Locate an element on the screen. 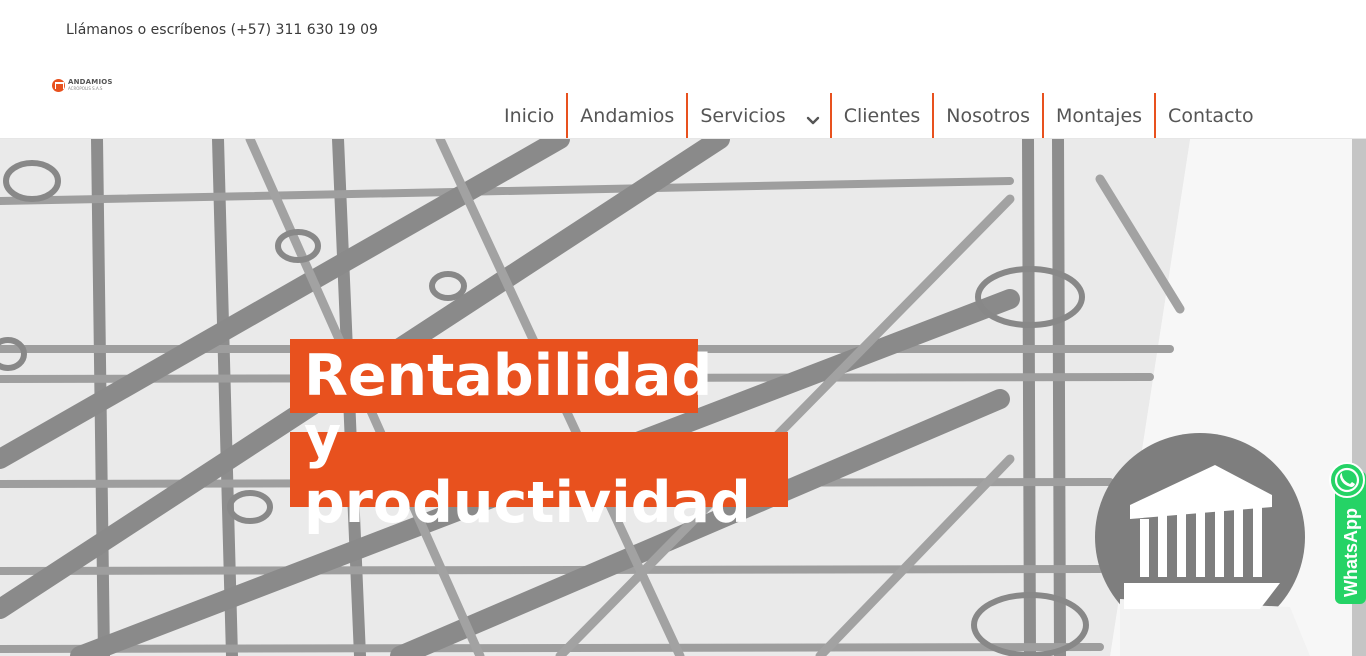 The image size is (1366, 656). nav-item-inicio: Inicio is located at coordinates (530, 115).